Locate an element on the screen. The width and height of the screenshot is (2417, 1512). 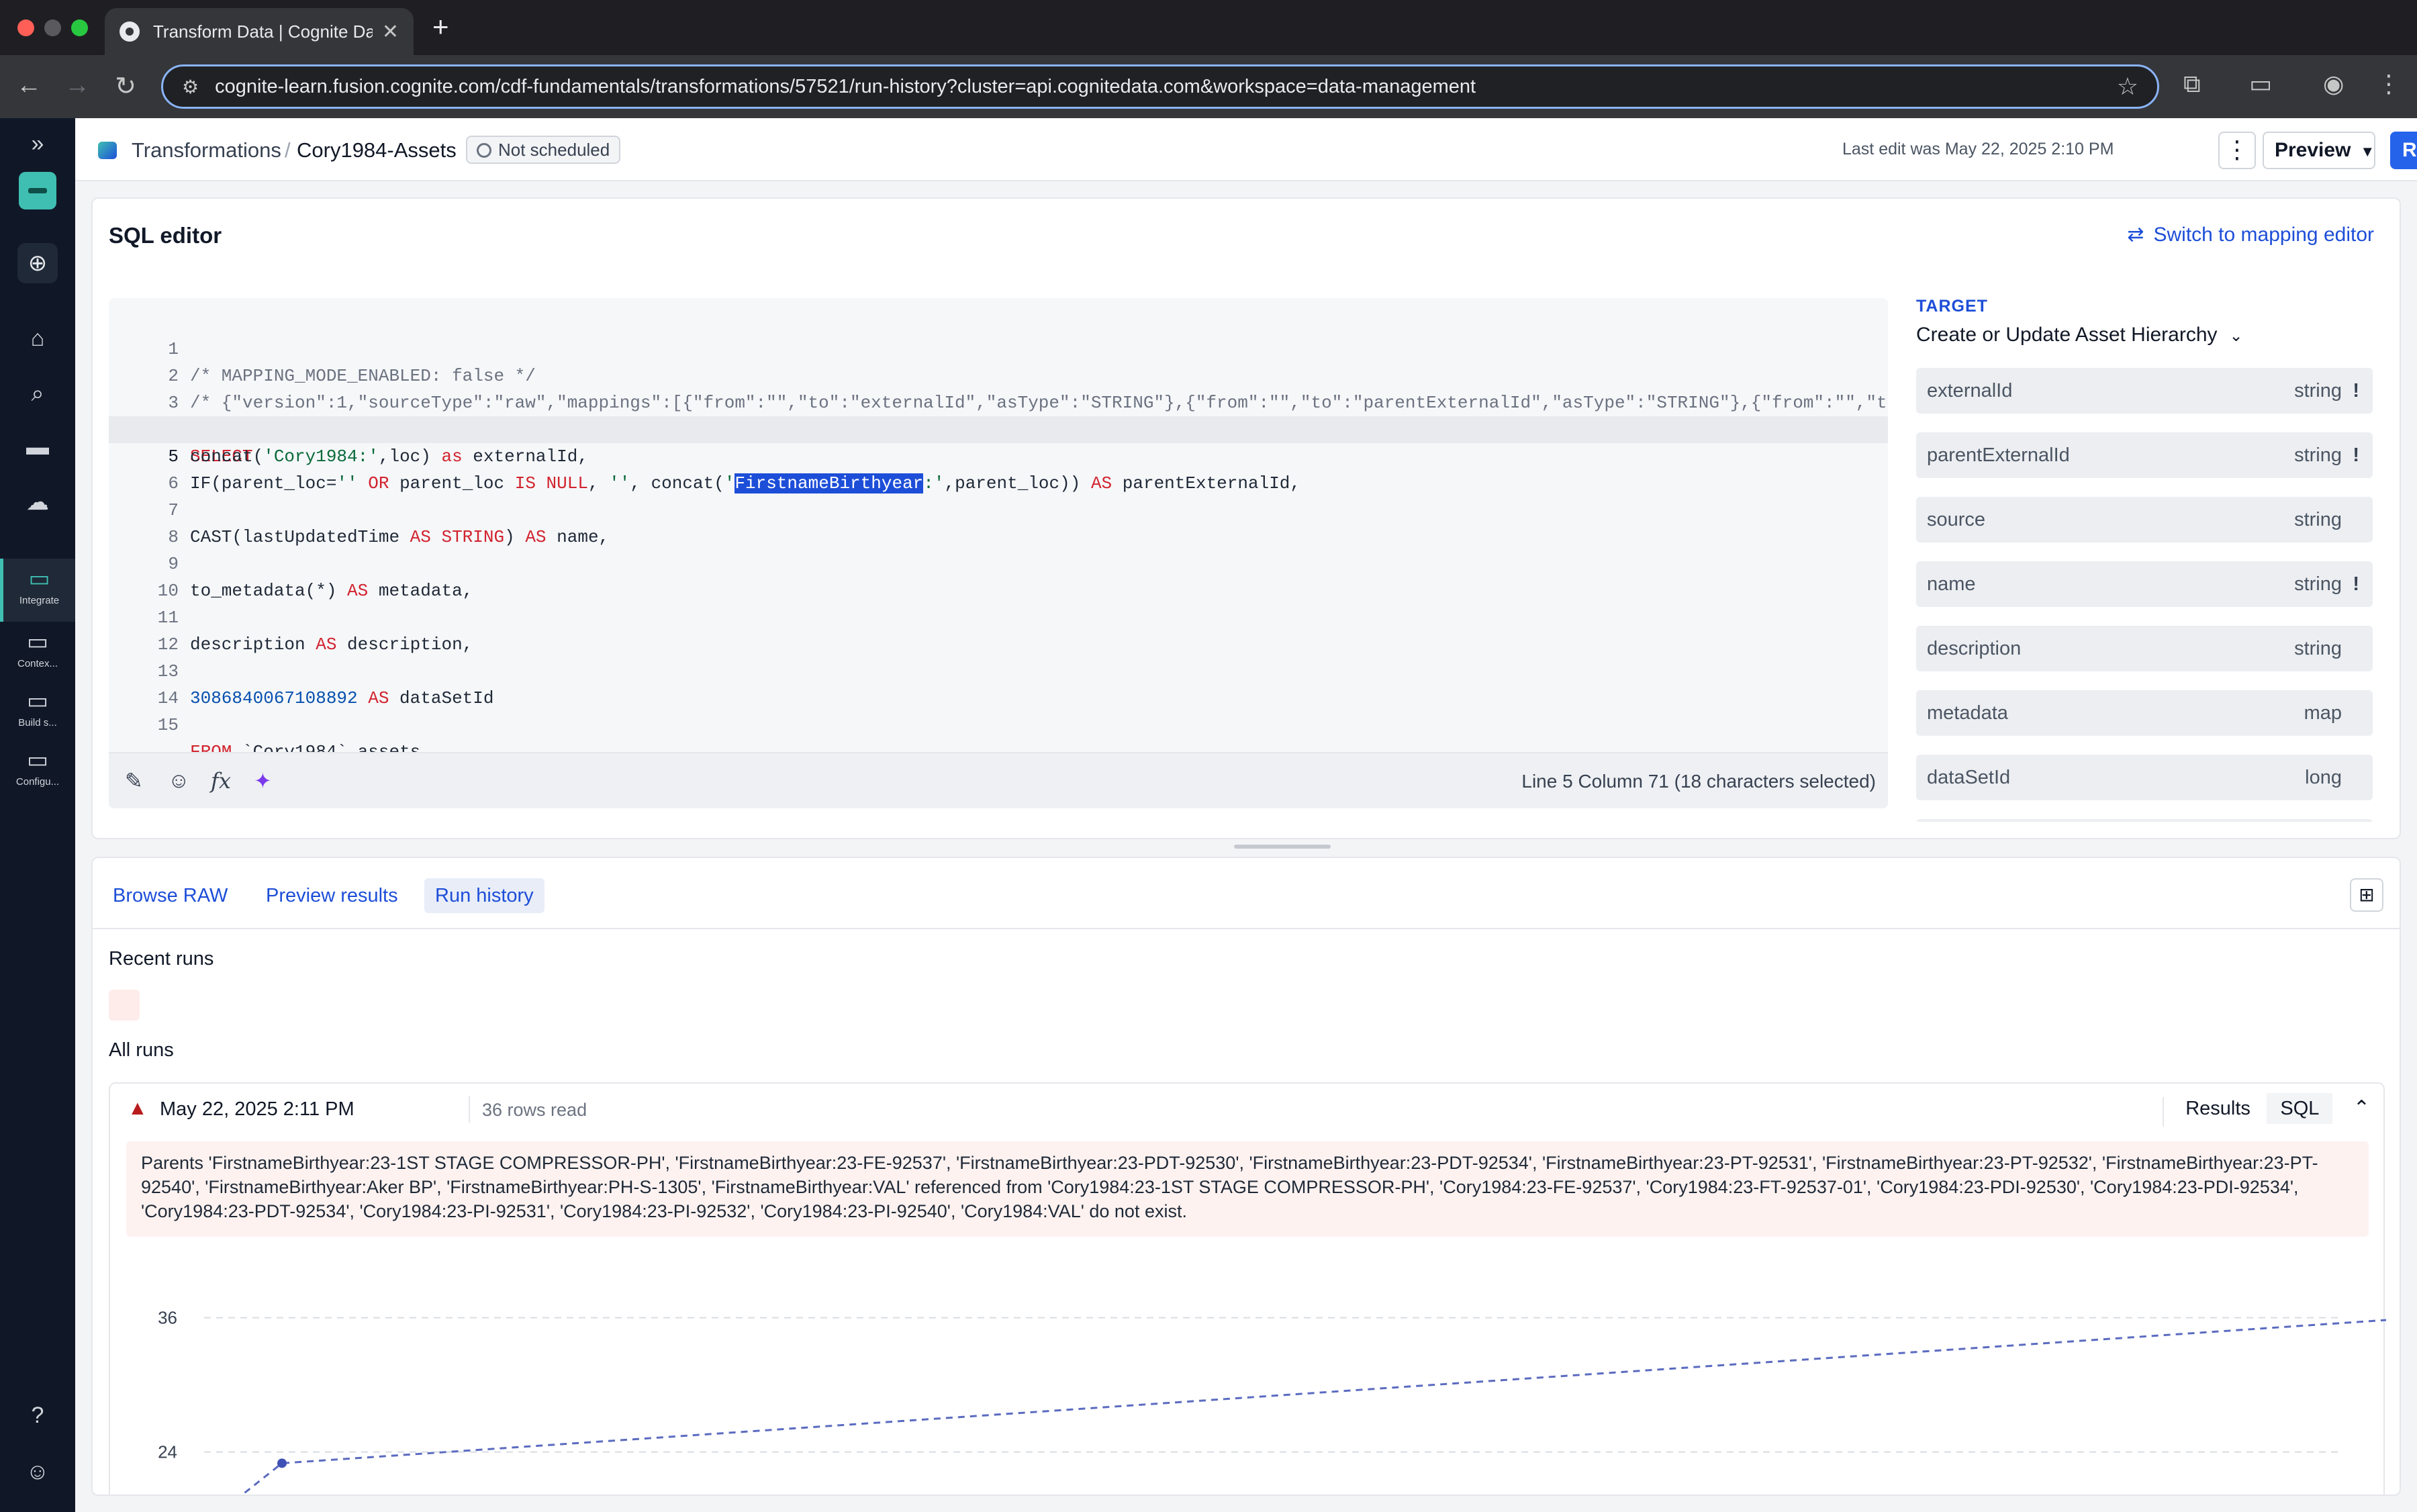
bookmark-star-icon: ☆ is located at coordinates (2127, 87).